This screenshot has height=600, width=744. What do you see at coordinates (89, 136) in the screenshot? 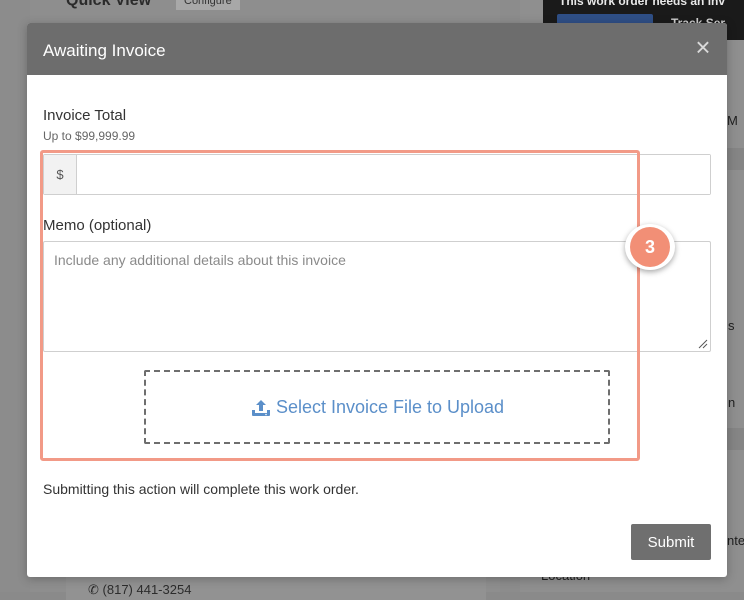
I see `invoice-total-hint: Up to $99,999.99` at bounding box center [89, 136].